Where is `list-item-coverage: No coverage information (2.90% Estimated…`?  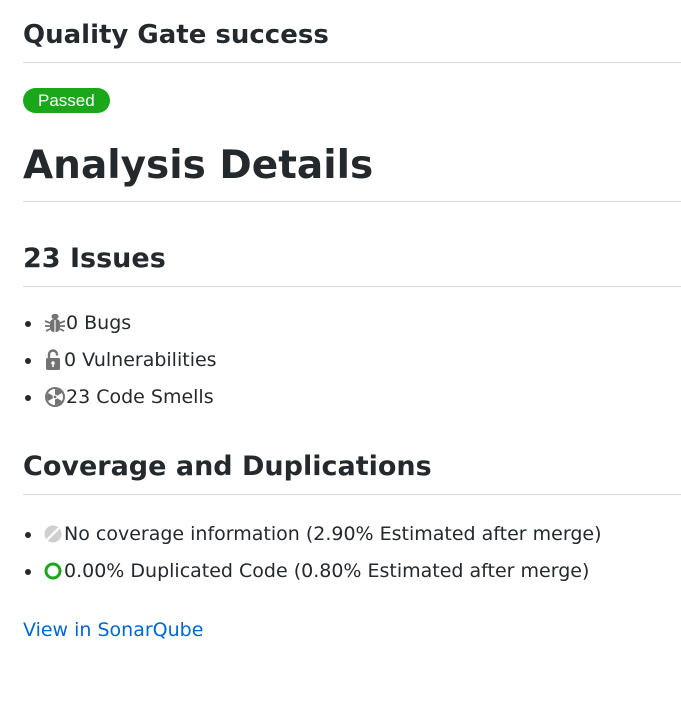
list-item-coverage: No coverage information (2.90% Estimated… is located at coordinates (353, 534).